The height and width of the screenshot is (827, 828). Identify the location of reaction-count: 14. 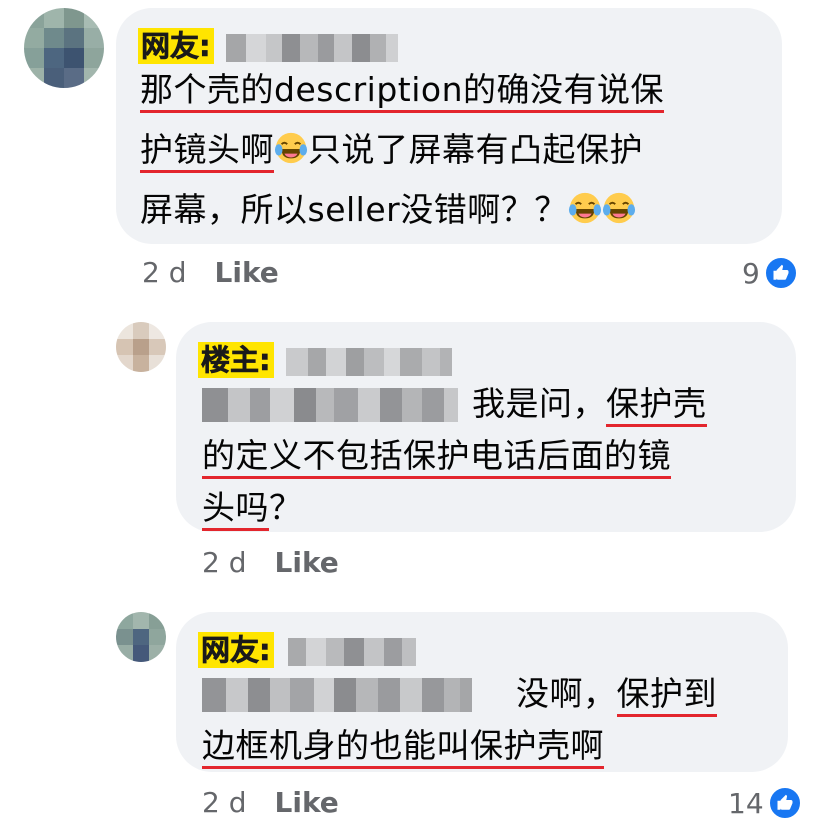
(765, 803).